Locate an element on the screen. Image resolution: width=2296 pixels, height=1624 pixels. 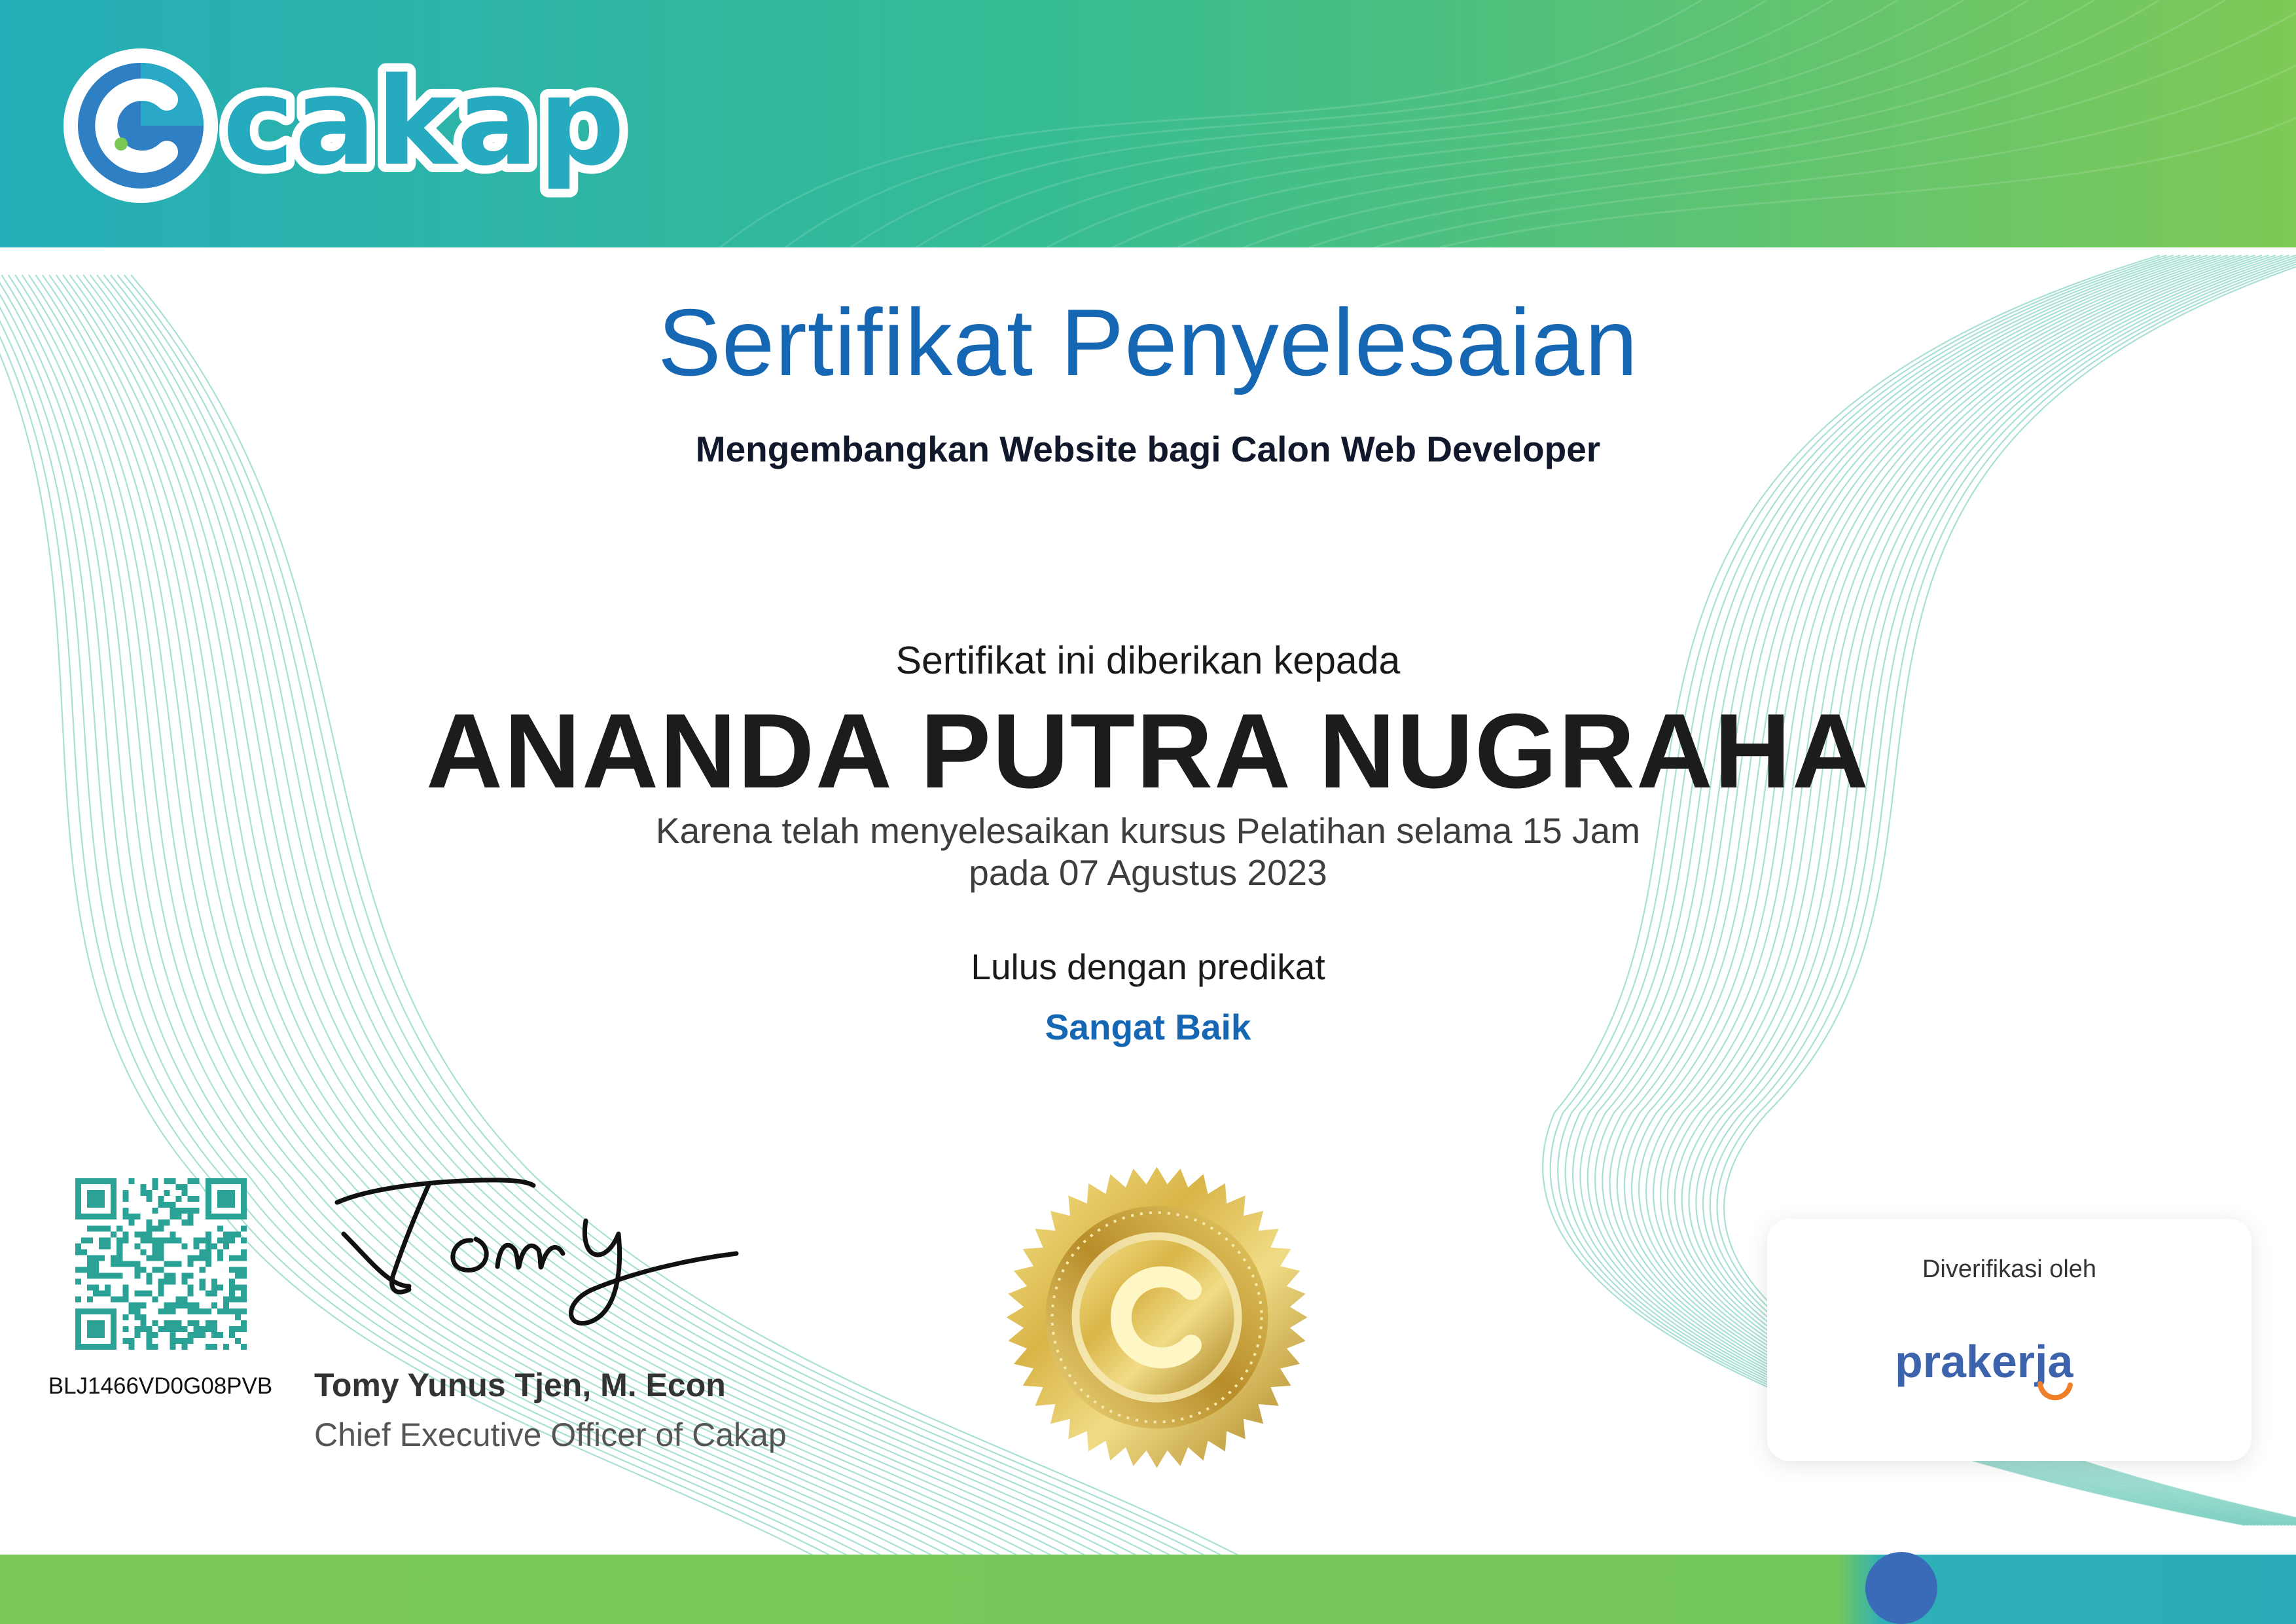
certificate-id: BLJ1466VD0G08PVB is located at coordinates (160, 1386).